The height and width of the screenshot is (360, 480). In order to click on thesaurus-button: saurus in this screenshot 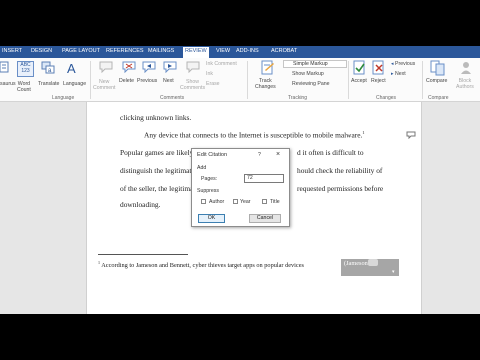, I will do `click(8, 84)`.